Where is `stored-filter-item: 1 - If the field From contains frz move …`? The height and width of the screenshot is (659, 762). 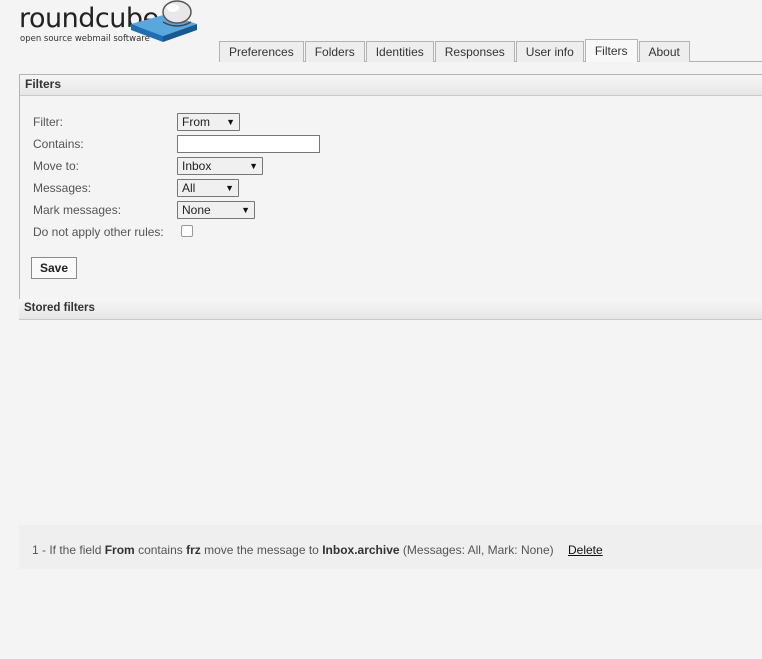
stored-filter-item: 1 - If the field From contains frz move … is located at coordinates (390, 547).